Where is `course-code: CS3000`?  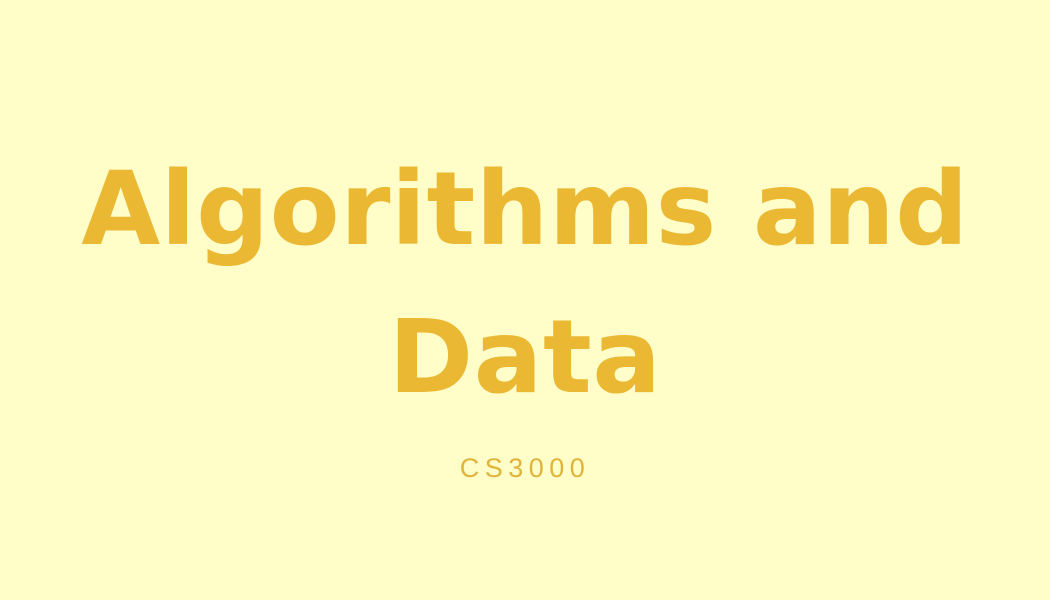
course-code: CS3000 is located at coordinates (525, 468).